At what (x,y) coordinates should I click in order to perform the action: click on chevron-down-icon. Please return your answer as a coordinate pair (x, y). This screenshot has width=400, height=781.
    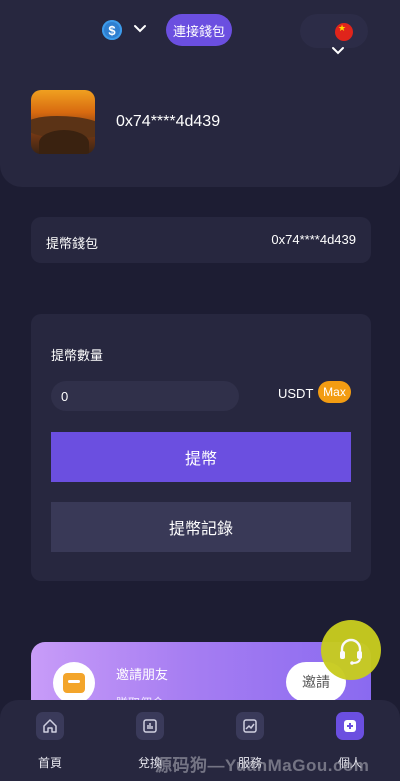
    Looking at the image, I should click on (140, 29).